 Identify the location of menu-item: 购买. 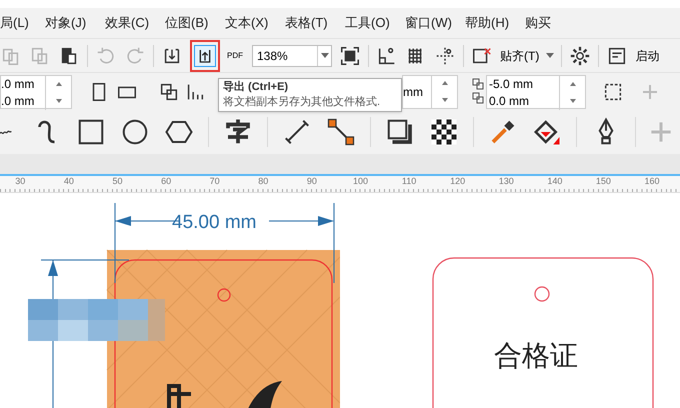
(555, 23).